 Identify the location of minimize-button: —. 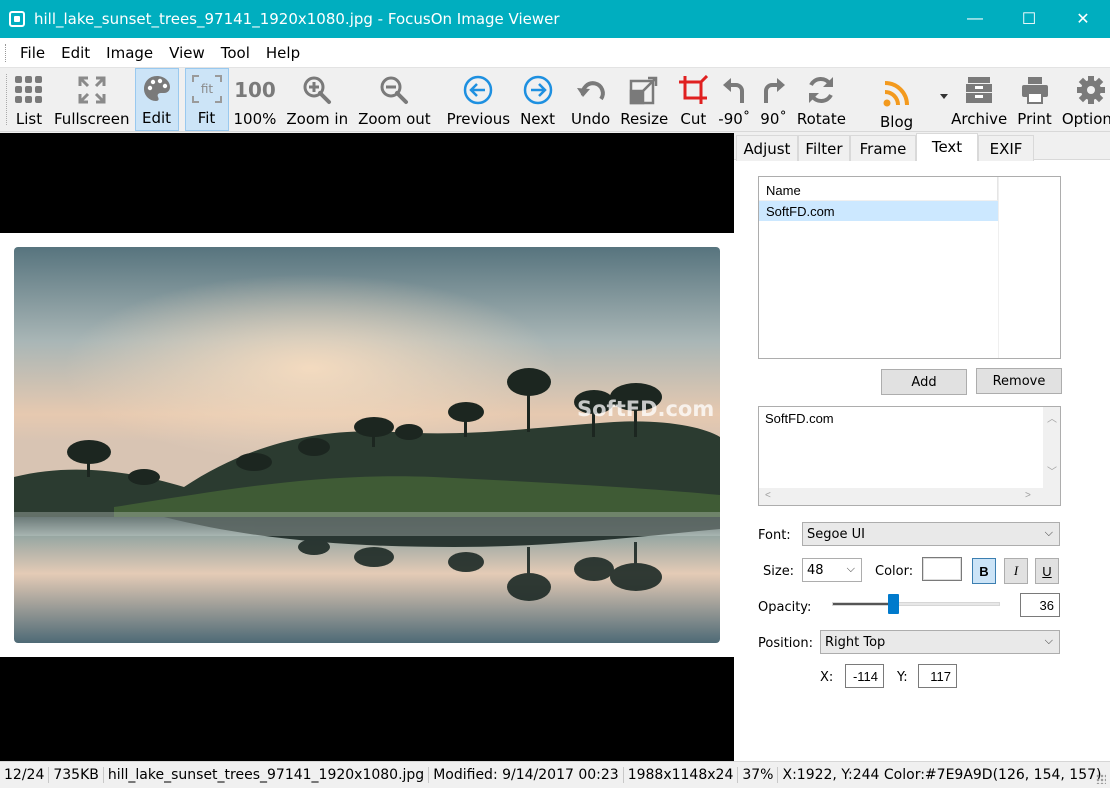
(975, 19).